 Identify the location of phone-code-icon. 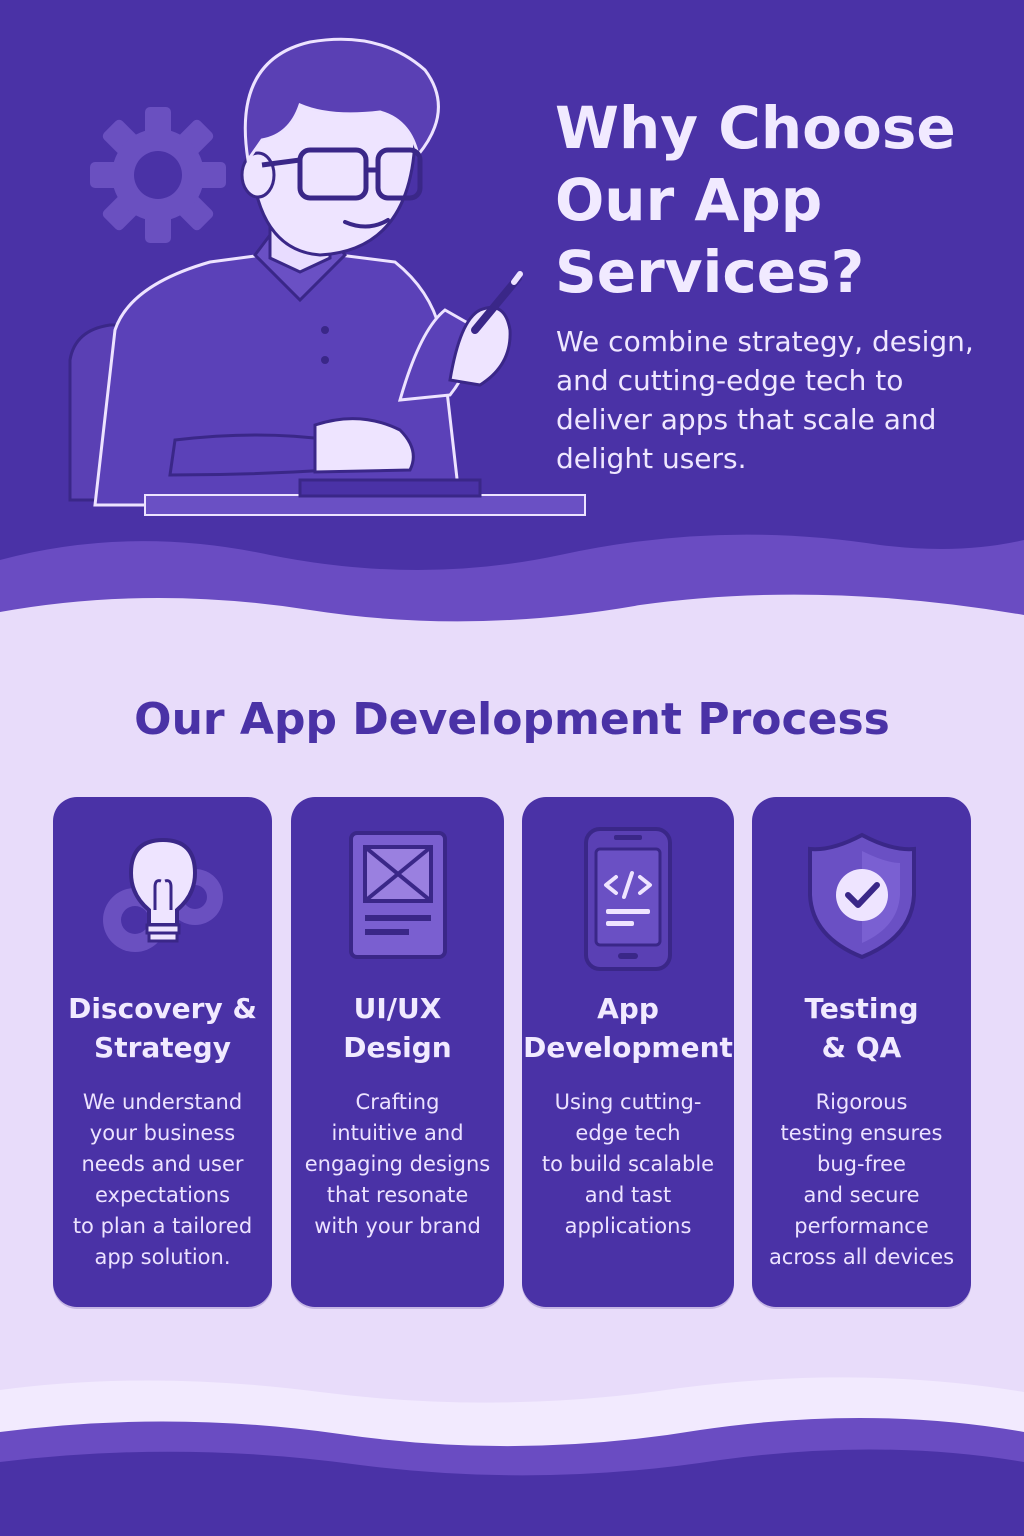
(628, 899).